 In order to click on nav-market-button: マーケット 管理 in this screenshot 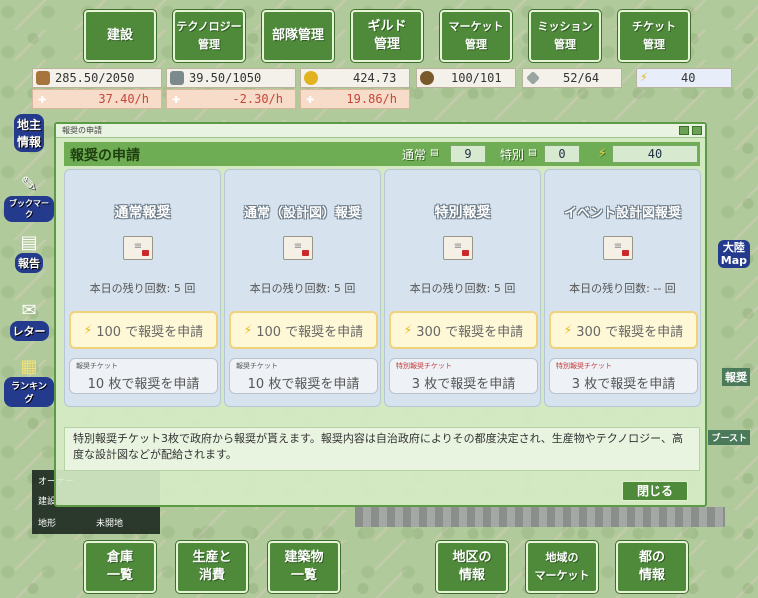, I will do `click(476, 36)`.